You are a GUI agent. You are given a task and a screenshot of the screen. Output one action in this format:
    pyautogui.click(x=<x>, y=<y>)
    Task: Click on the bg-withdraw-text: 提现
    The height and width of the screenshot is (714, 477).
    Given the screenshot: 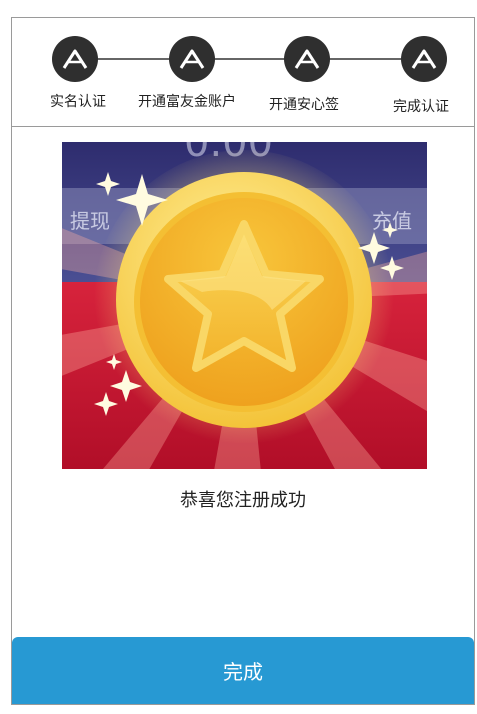 What is the action you would take?
    pyautogui.click(x=90, y=221)
    